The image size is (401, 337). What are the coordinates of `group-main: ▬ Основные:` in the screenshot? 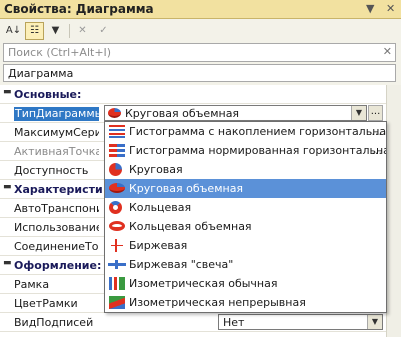 It's located at (200, 94).